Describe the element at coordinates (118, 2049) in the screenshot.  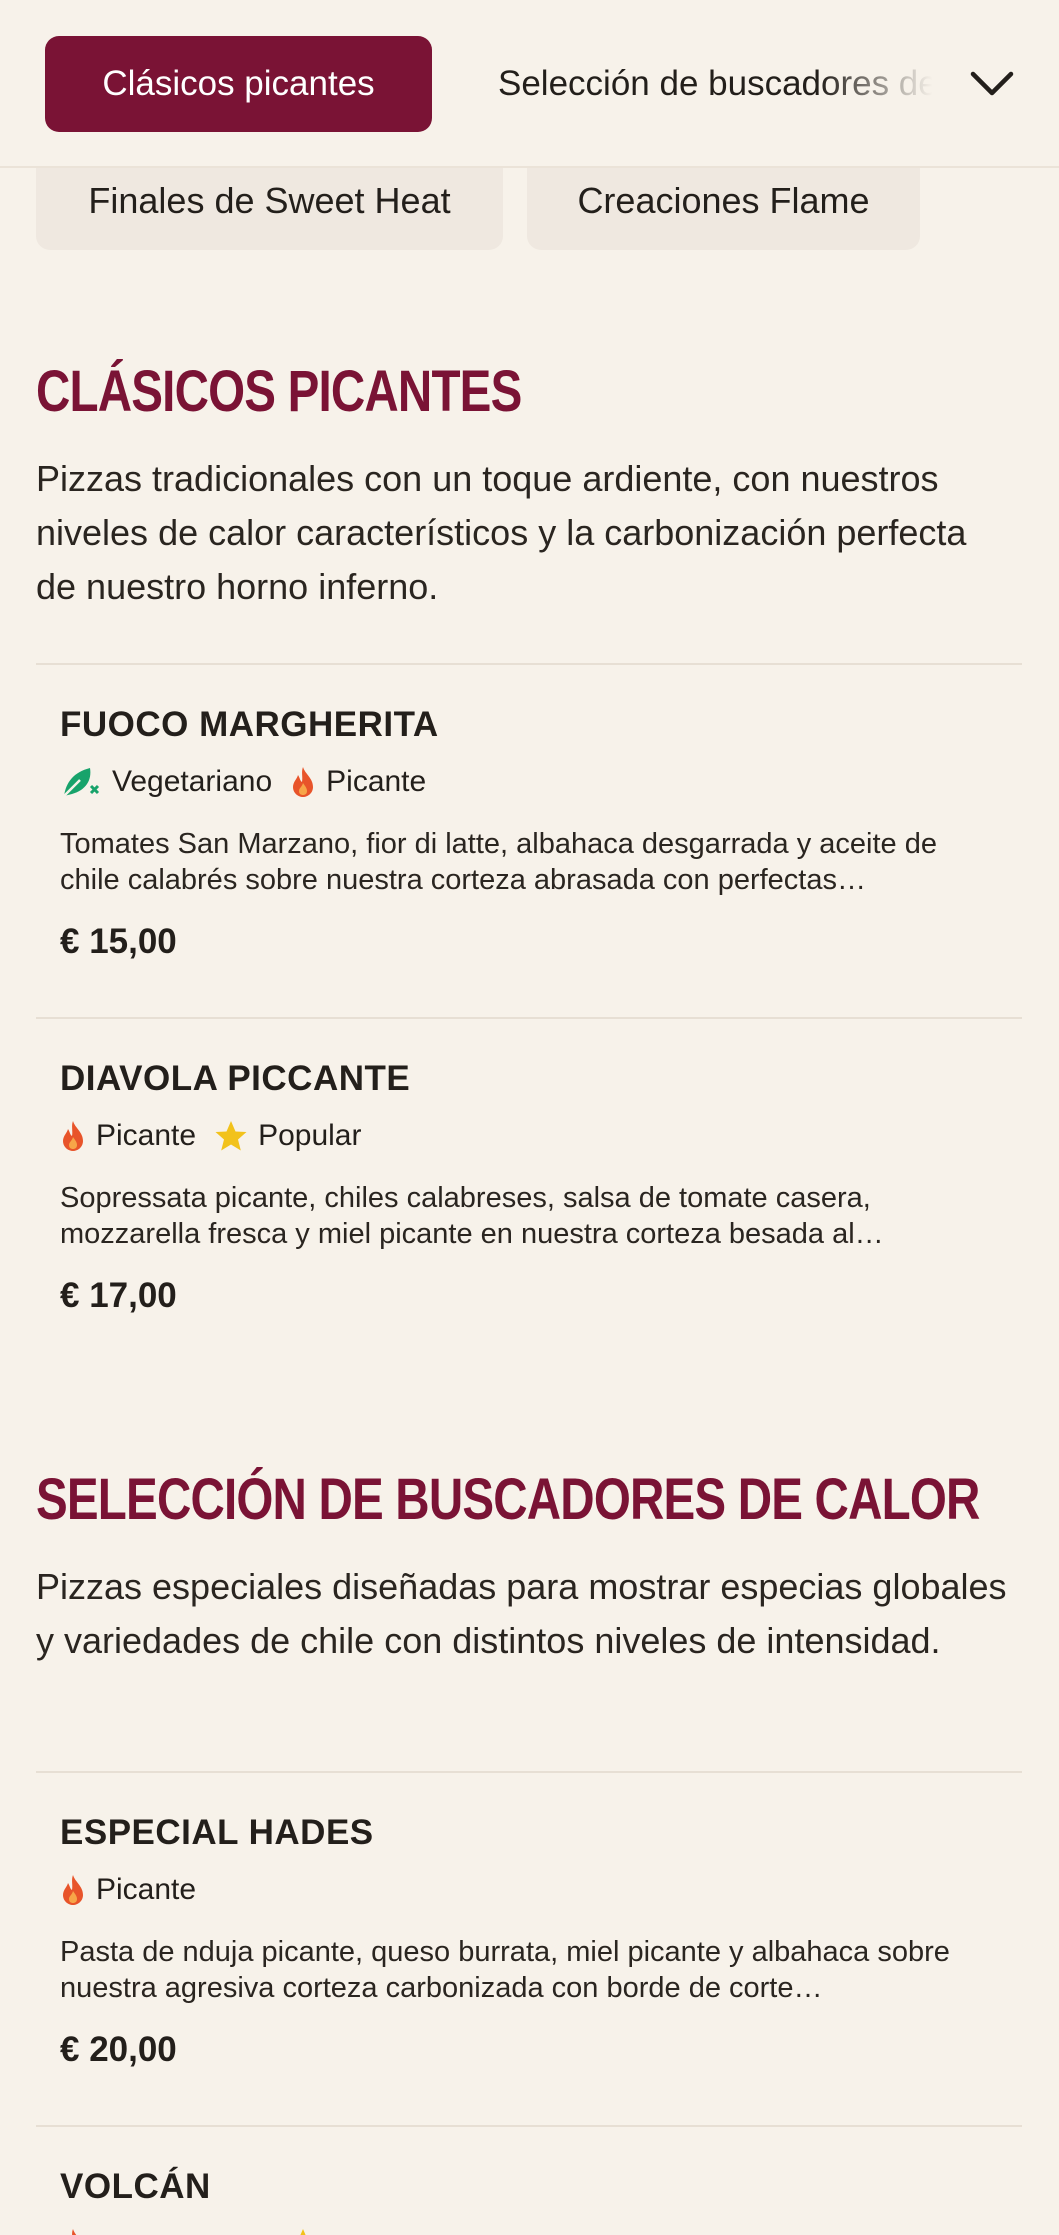
I see `item-price: € 20,00` at that location.